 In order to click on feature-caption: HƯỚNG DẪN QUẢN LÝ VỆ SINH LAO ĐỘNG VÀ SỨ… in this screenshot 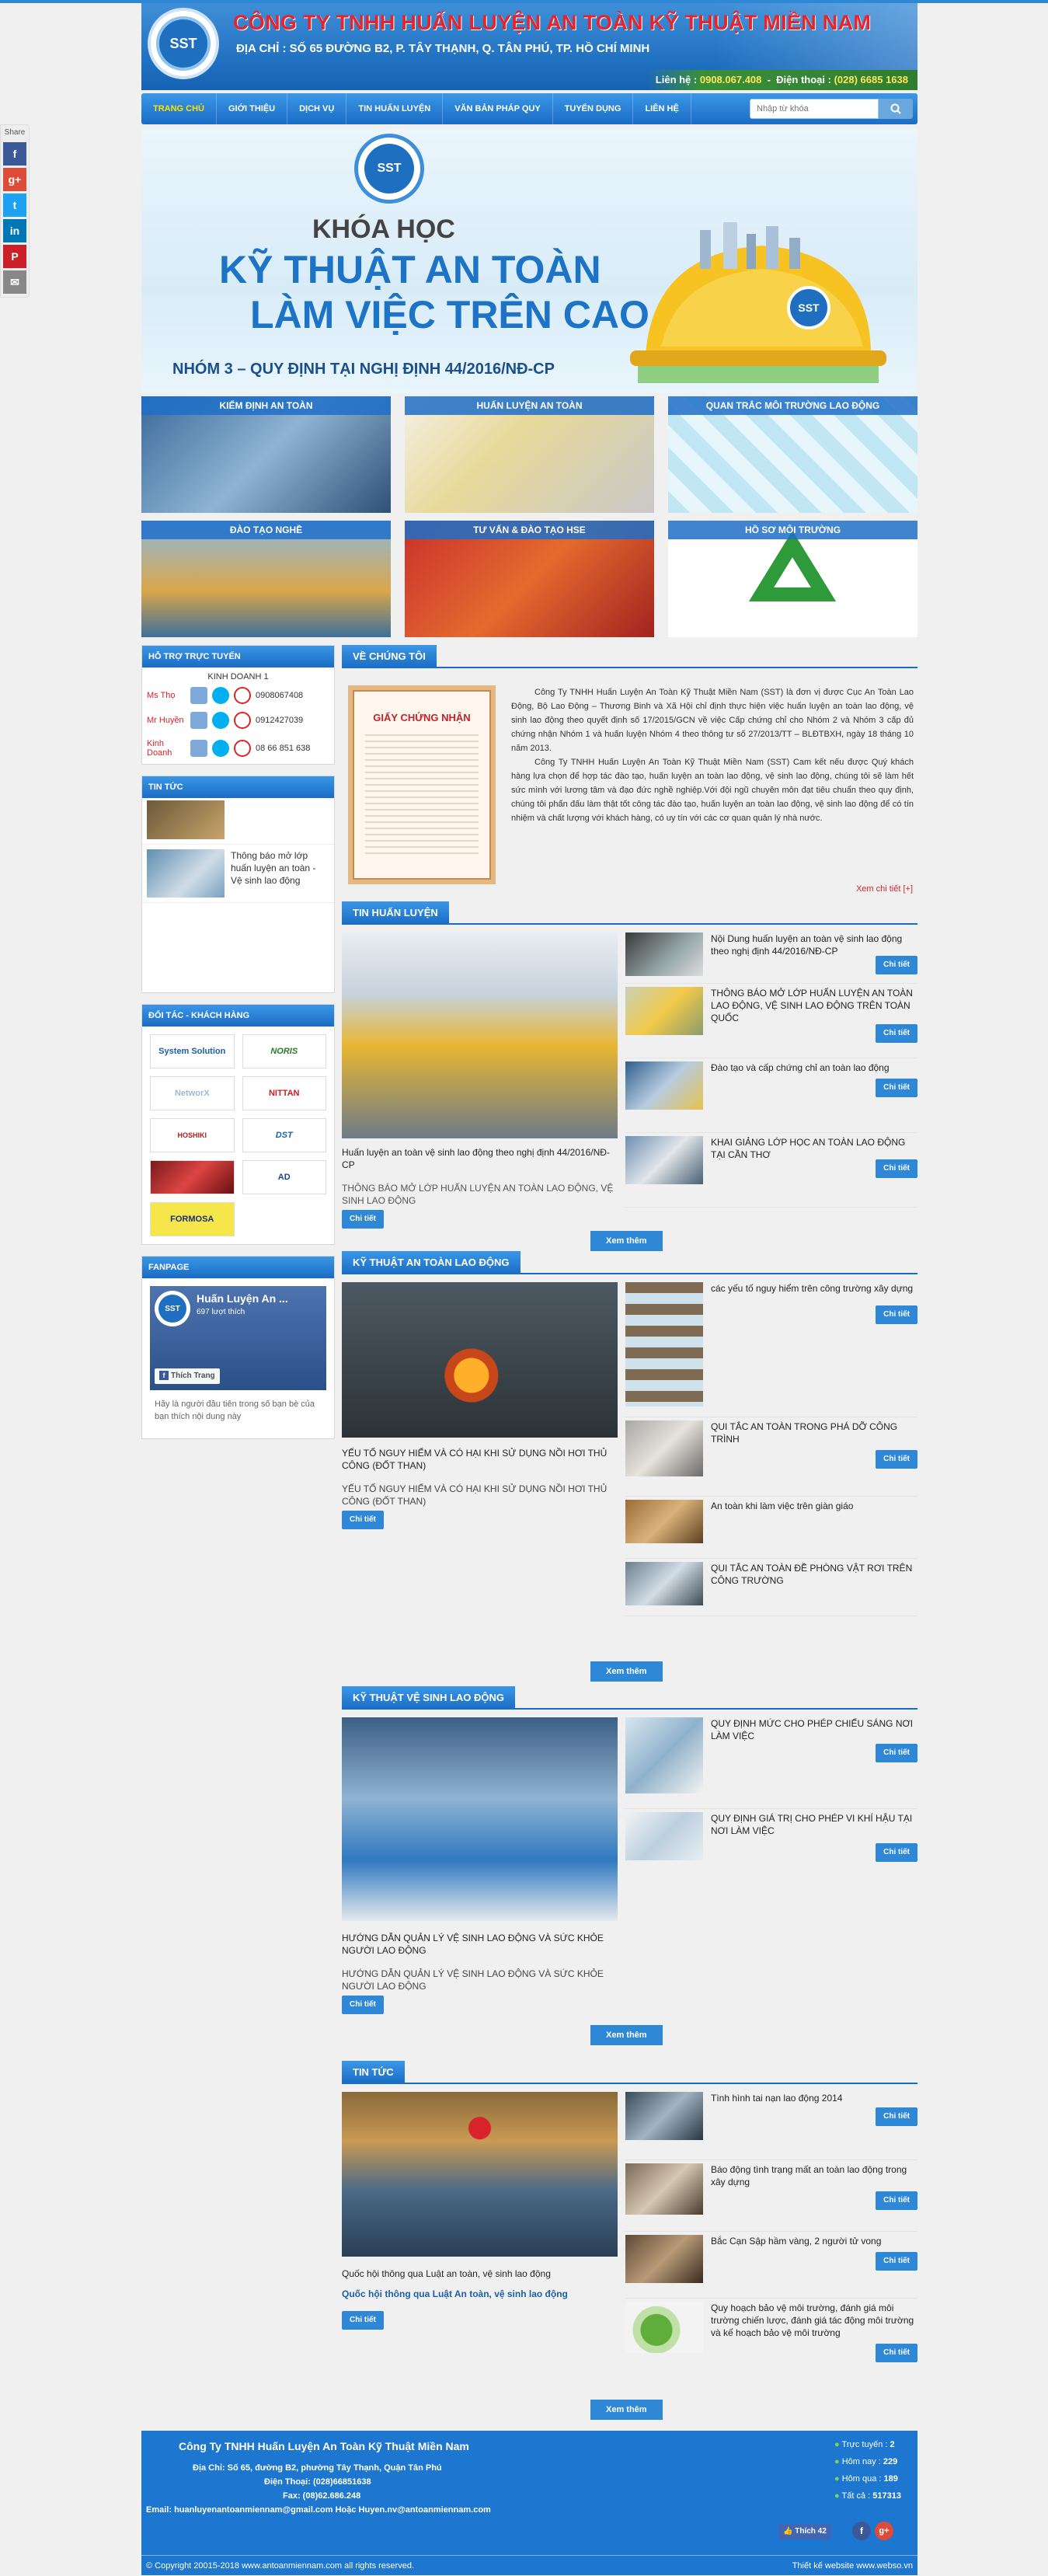, I will do `click(480, 1944)`.